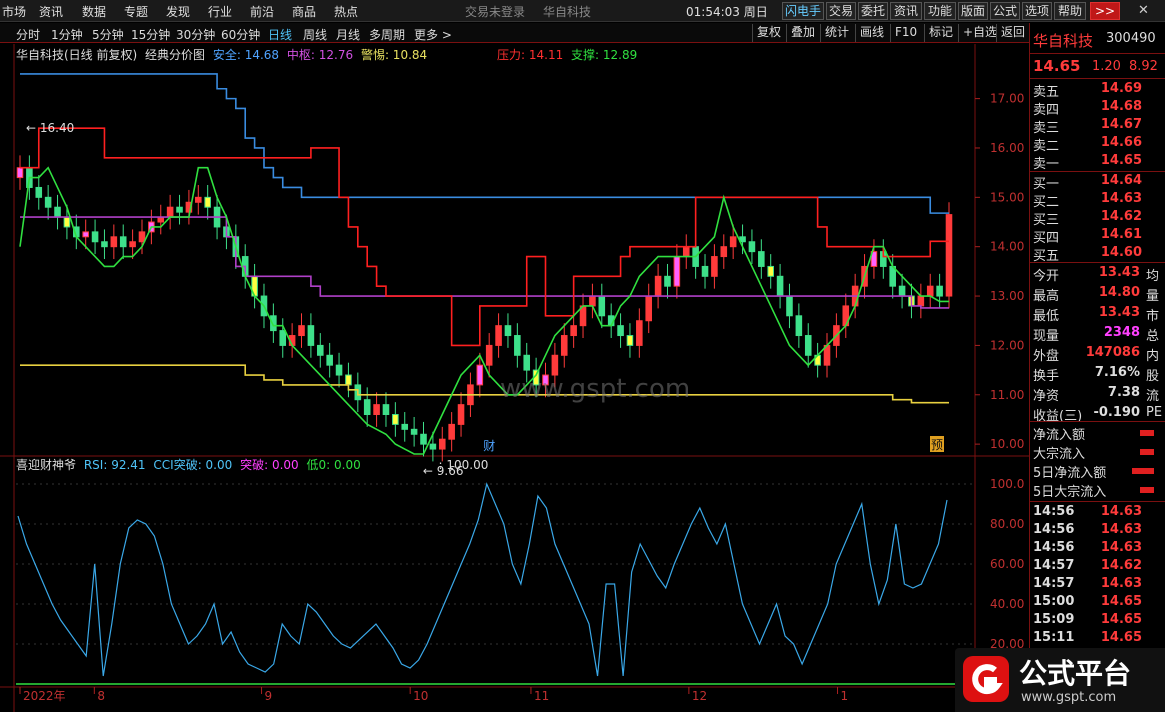 Image resolution: width=1165 pixels, height=712 pixels. Describe the element at coordinates (1147, 452) in the screenshot. I see `flow-bar` at that location.